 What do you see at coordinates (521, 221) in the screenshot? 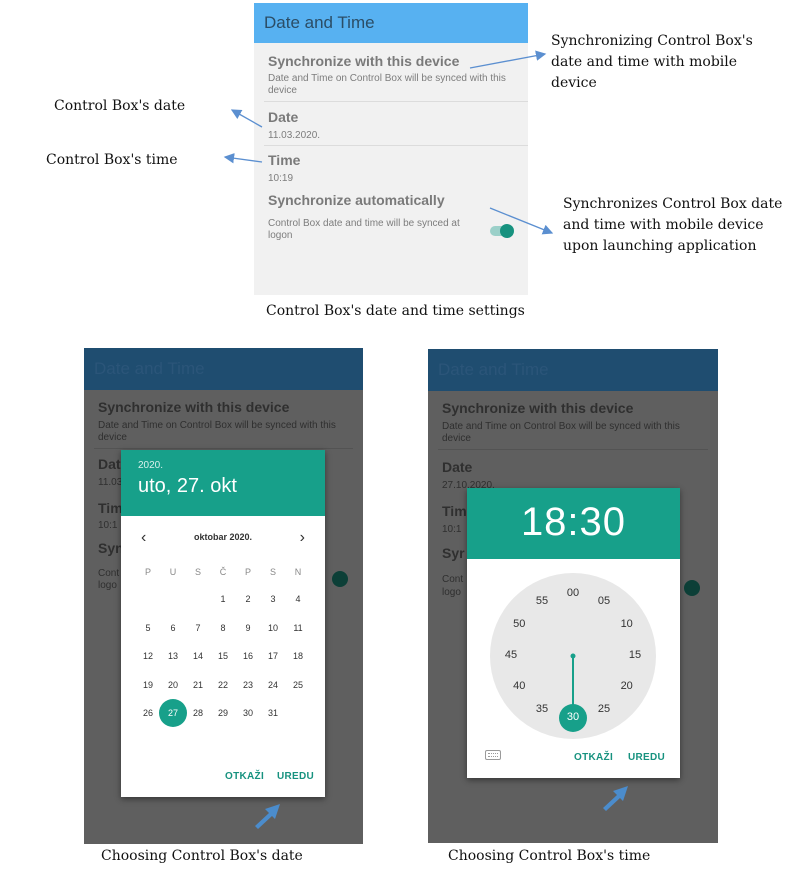
I see `arrow-sync-auto` at bounding box center [521, 221].